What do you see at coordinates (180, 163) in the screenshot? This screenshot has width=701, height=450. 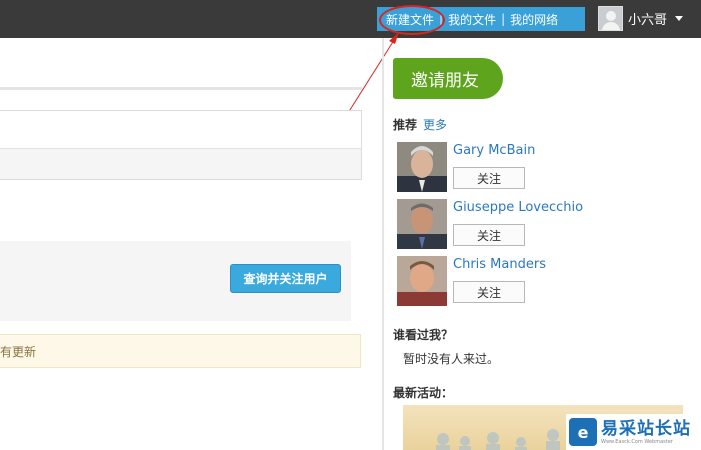 I see `post-box-toolbar` at bounding box center [180, 163].